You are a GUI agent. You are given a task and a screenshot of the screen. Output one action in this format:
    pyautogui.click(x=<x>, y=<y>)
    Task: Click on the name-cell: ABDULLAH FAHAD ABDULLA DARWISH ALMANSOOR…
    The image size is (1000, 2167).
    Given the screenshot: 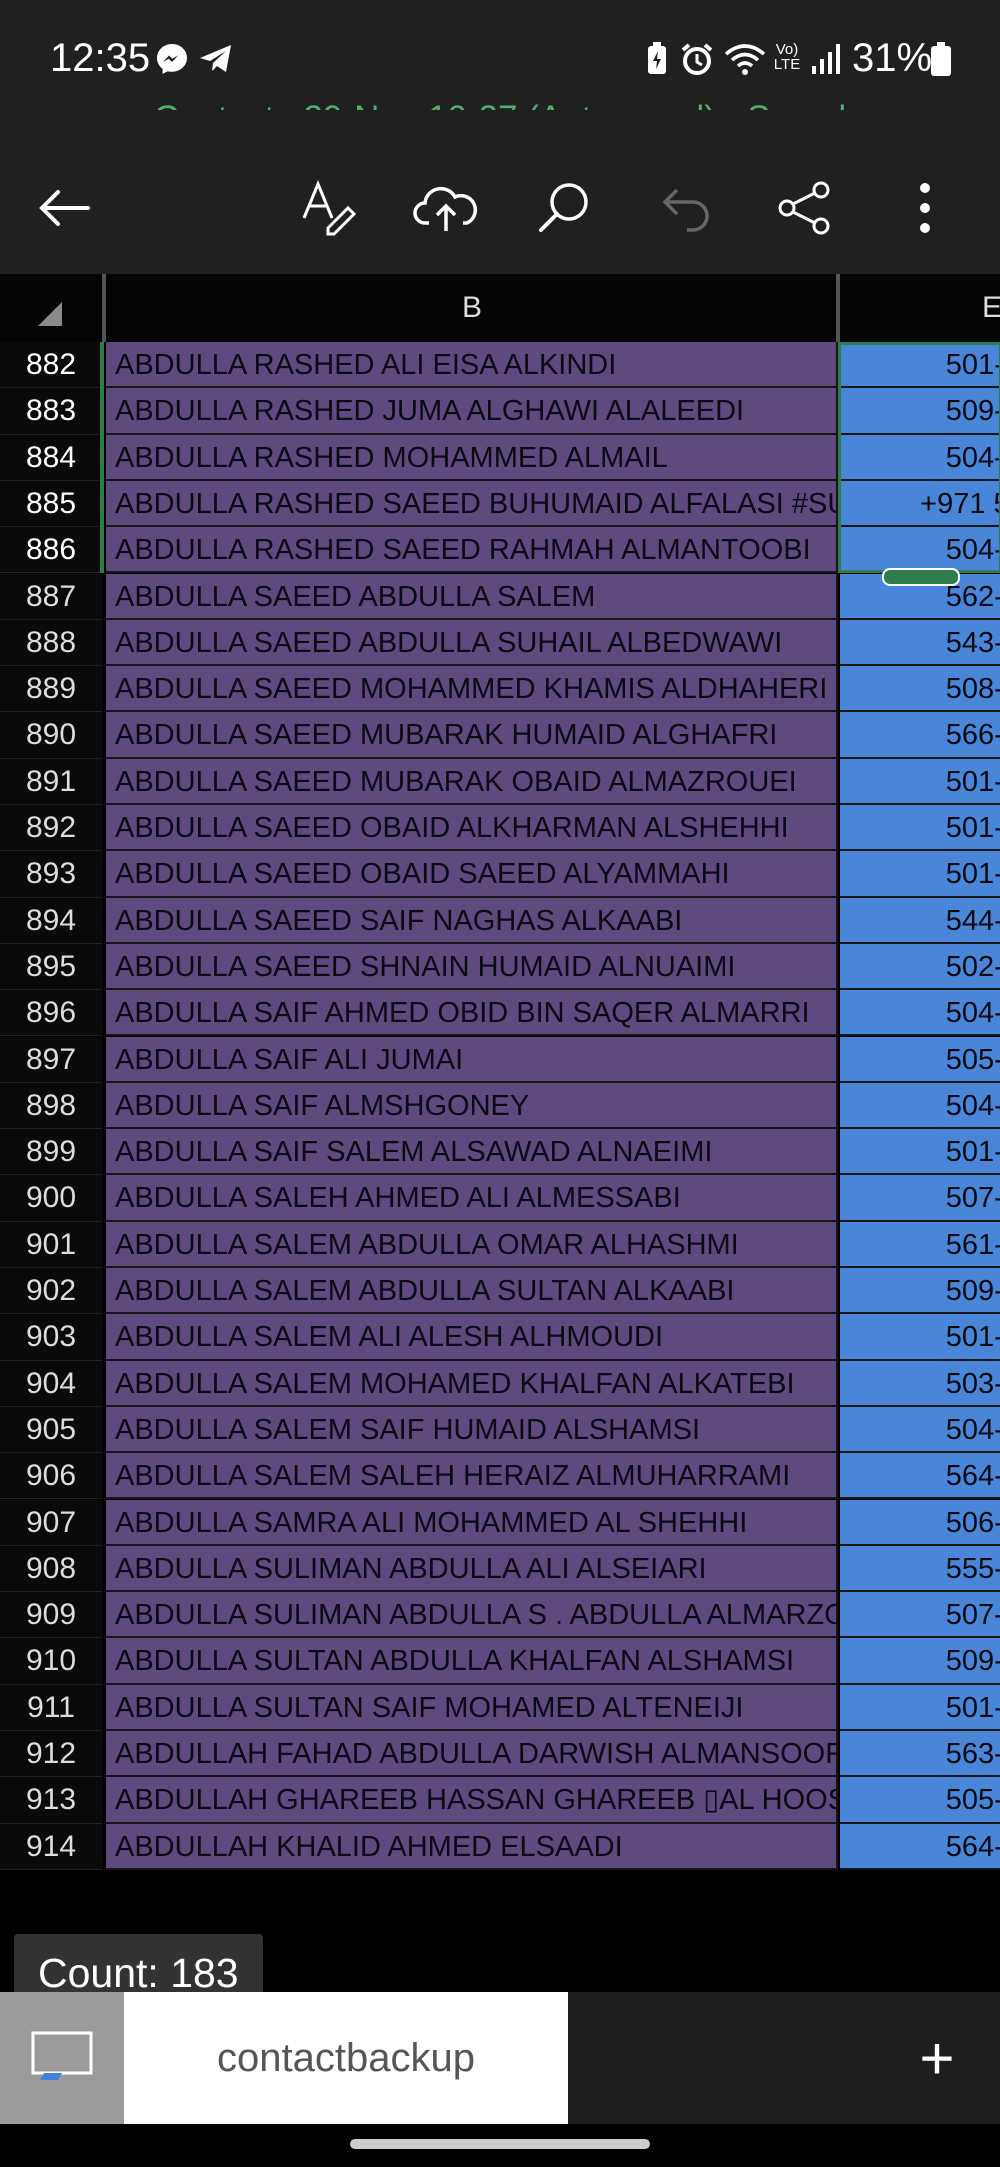 What is the action you would take?
    pyautogui.click(x=472, y=1754)
    